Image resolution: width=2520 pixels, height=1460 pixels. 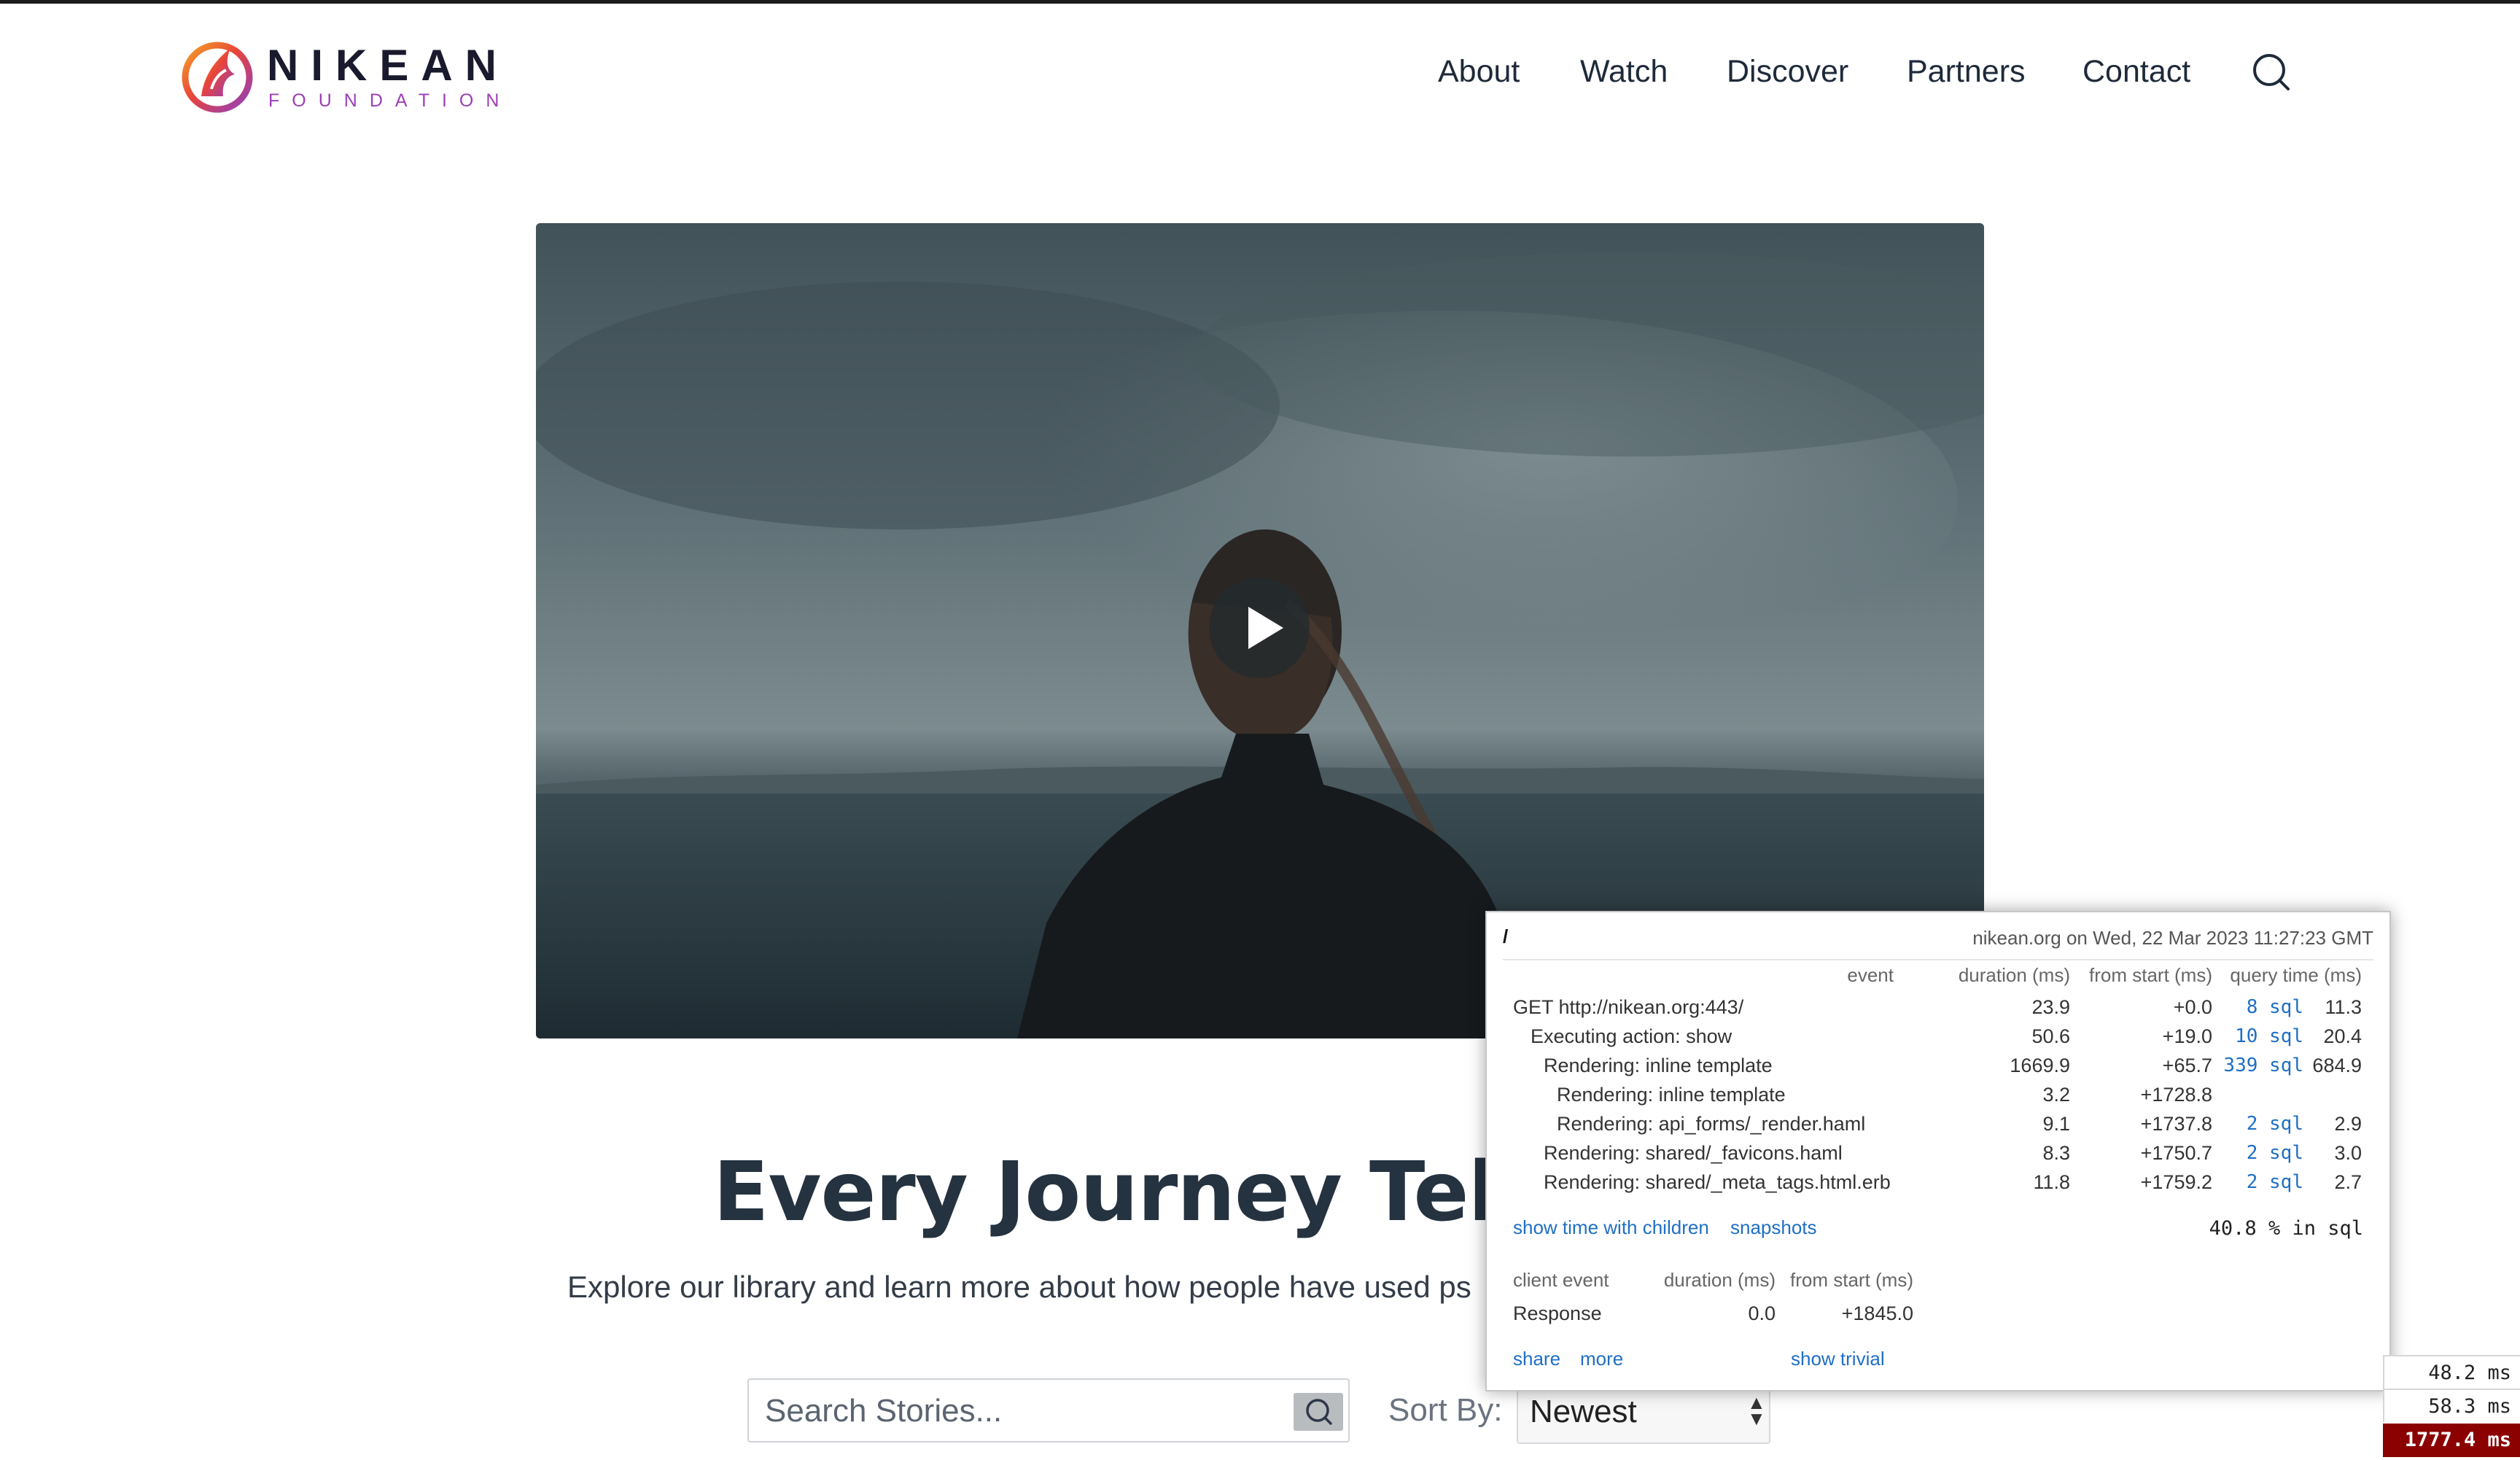 I want to click on timing-badge: 48.2 ms, so click(x=2451, y=1372).